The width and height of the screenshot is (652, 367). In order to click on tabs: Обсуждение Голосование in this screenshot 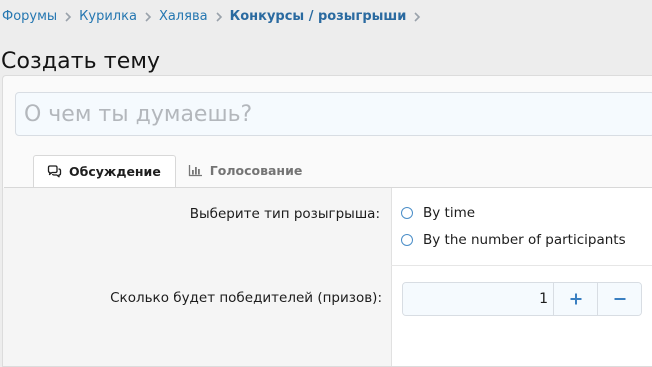, I will do `click(174, 171)`.